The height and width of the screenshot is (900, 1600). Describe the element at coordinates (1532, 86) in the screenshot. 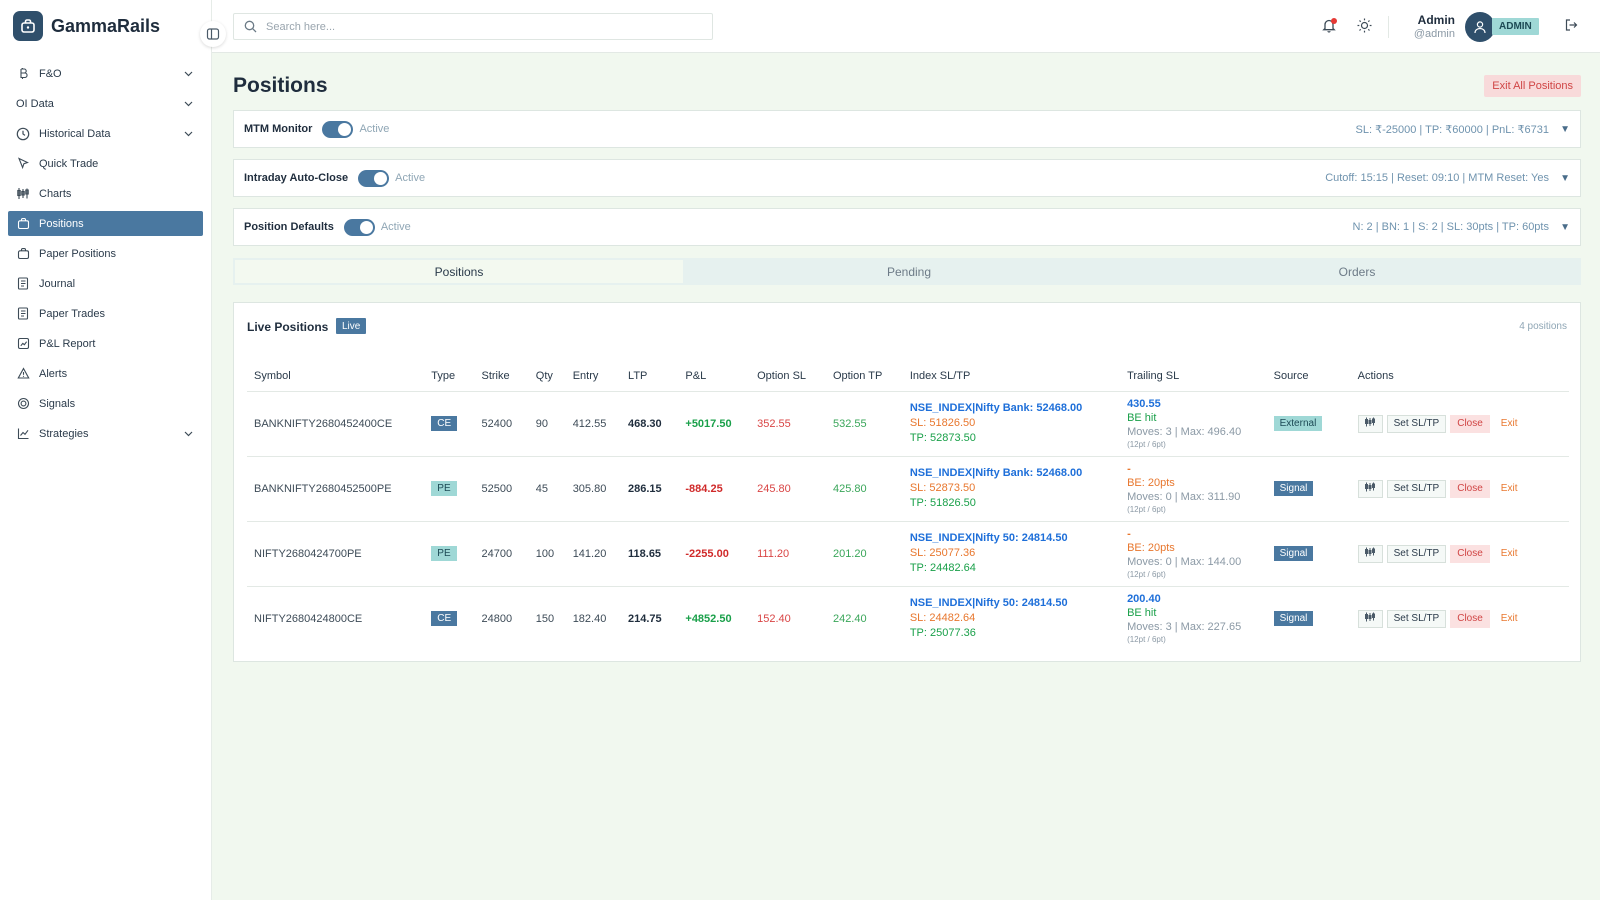

I see `exit-all-positions-button: Exit All Positions` at that location.